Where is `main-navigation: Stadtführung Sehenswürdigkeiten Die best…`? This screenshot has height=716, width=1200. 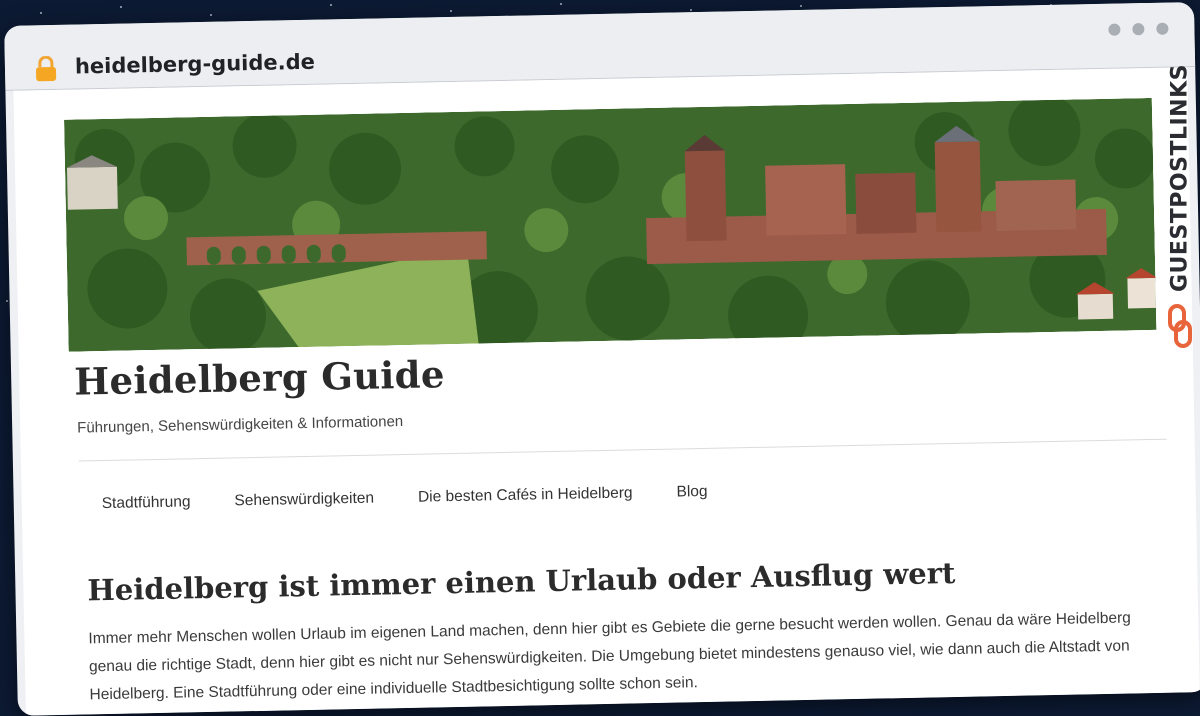 main-navigation: Stadtführung Sehenswürdigkeiten Die best… is located at coordinates (404, 494).